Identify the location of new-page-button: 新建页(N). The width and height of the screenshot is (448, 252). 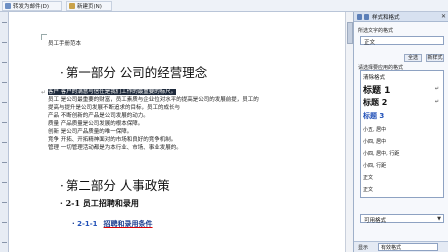
(89, 6).